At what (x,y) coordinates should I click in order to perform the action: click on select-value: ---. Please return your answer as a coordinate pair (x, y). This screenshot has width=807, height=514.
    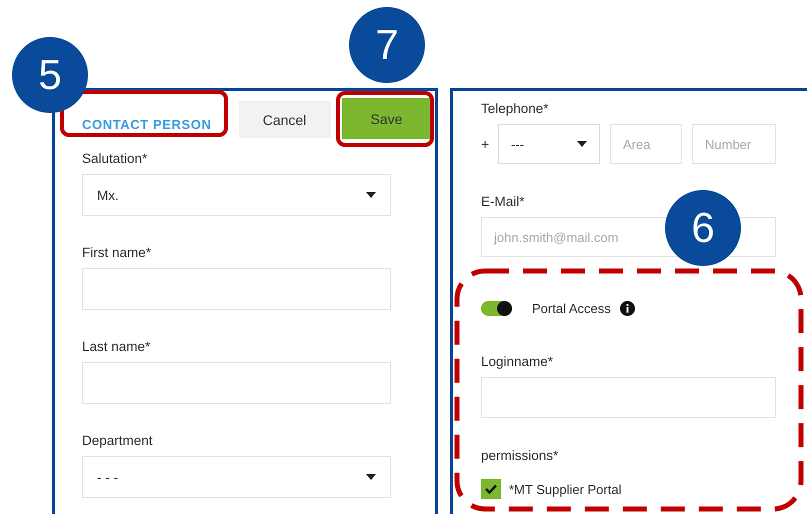
    Looking at the image, I should click on (517, 144).